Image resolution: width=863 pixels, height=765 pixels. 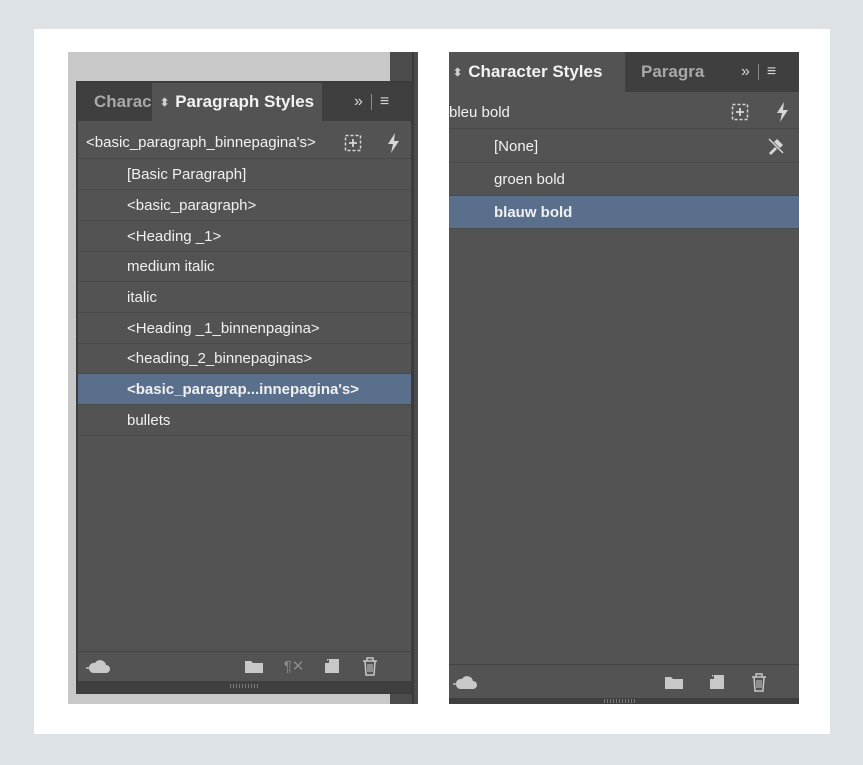 I want to click on panel-tab-bar: Charac ⬍ Paragraph Styles » ≡, so click(x=244, y=102).